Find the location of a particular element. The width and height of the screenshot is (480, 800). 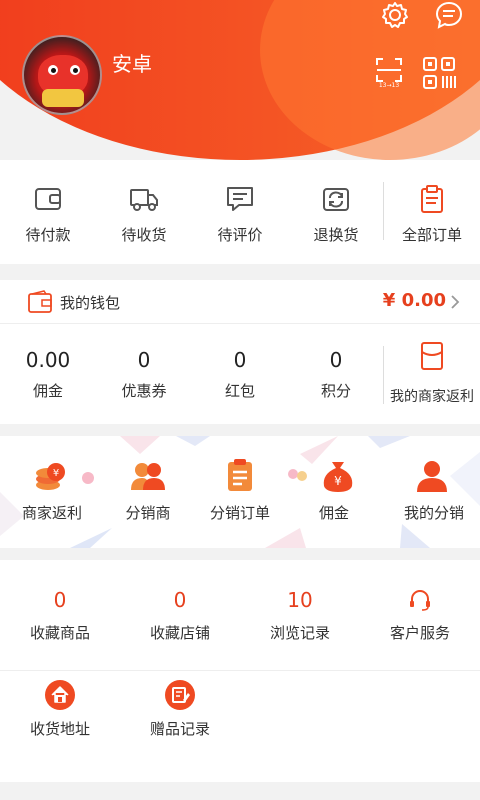

scan-icon: 13→13 is located at coordinates (389, 72).